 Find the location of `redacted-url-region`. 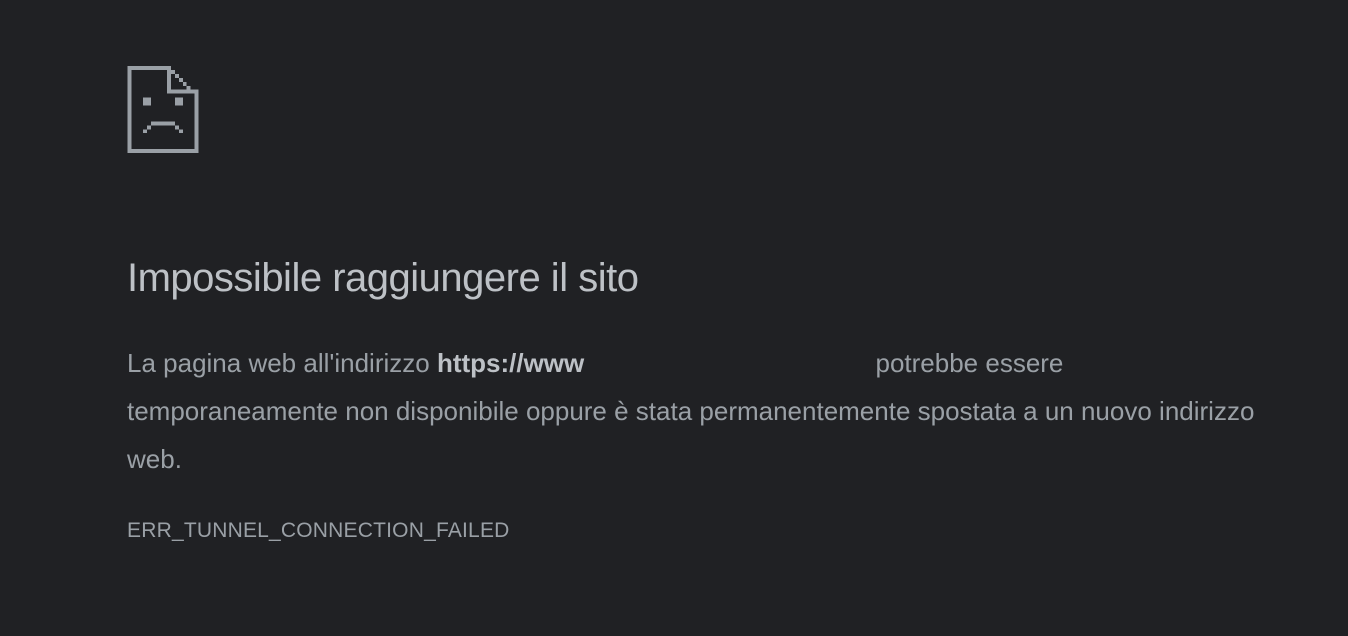

redacted-url-region is located at coordinates (726, 371).